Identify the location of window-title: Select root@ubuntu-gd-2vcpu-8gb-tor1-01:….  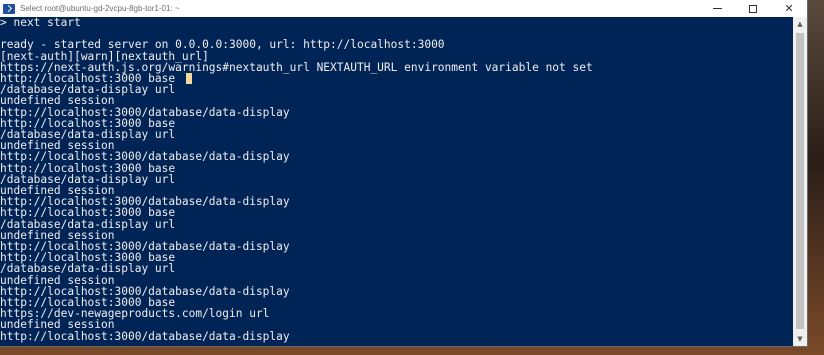
(100, 8).